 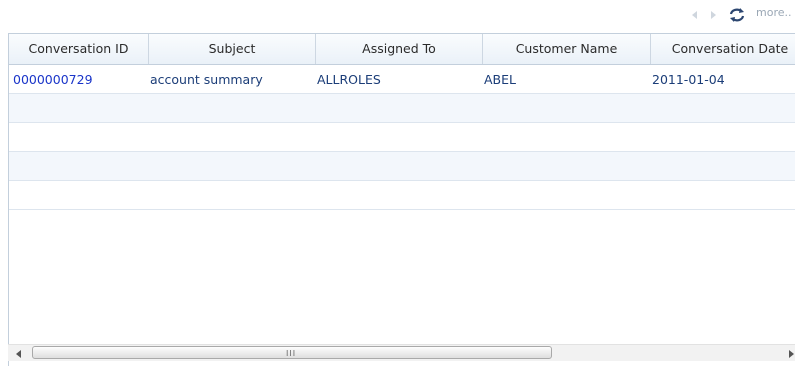 What do you see at coordinates (232, 49) in the screenshot?
I see `column-header-subject: Subject` at bounding box center [232, 49].